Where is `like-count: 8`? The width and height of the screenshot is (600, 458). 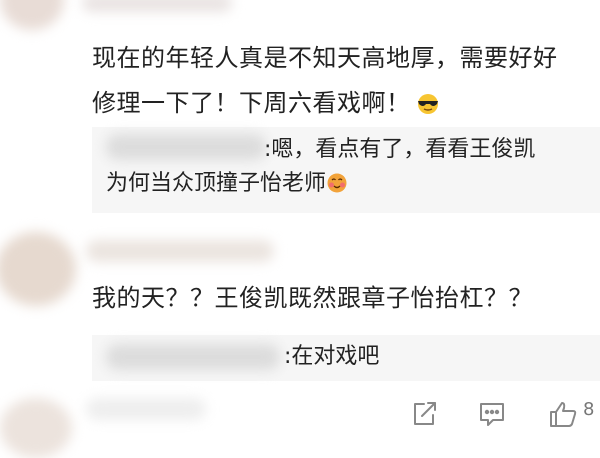 like-count: 8 is located at coordinates (589, 409).